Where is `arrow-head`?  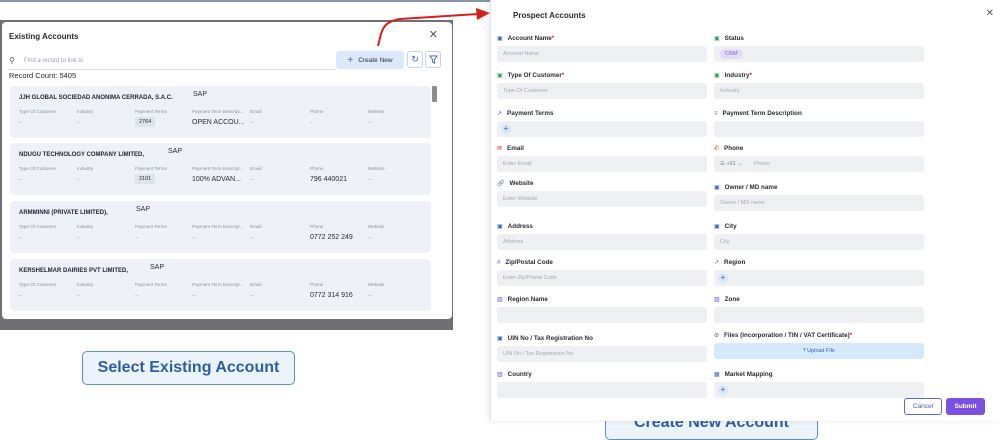 arrow-head is located at coordinates (483, 14).